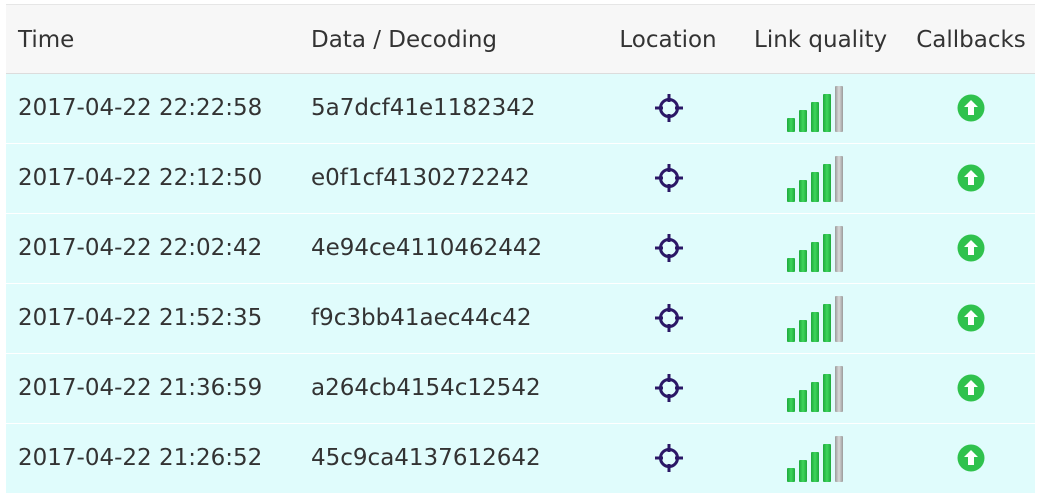 Image resolution: width=1038 pixels, height=498 pixels. Describe the element at coordinates (404, 40) in the screenshot. I see `column-header-data: Data / Decoding` at that location.